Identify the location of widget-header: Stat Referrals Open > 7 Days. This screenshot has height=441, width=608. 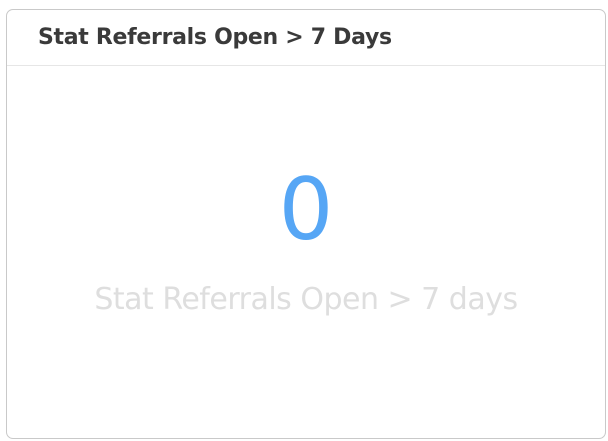
(306, 38).